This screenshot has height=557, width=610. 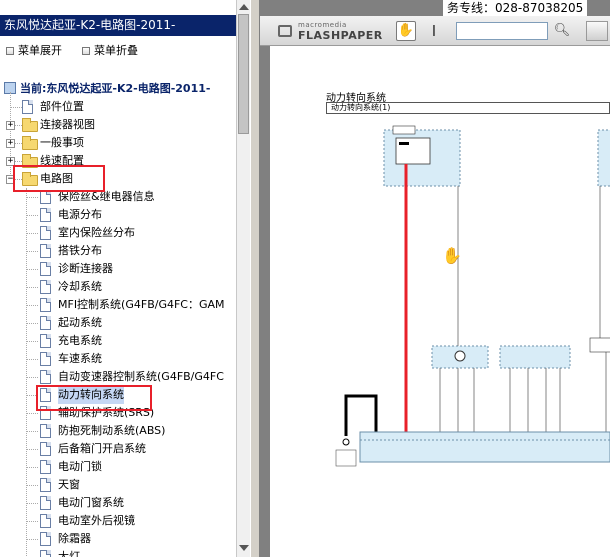 What do you see at coordinates (94, 398) in the screenshot?
I see `highlight-box-power-steering` at bounding box center [94, 398].